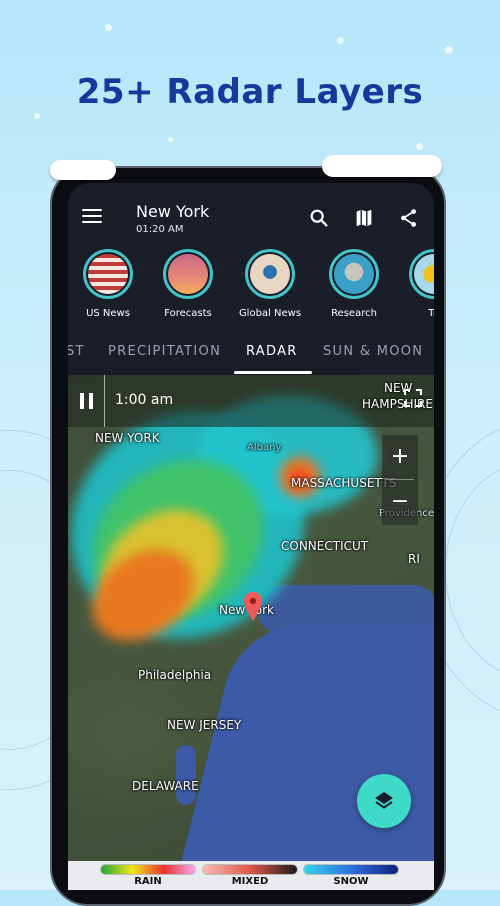 Image resolution: width=500 pixels, height=906 pixels. What do you see at coordinates (250, 92) in the screenshot?
I see `promo-headline: 25+ Radar Layers` at bounding box center [250, 92].